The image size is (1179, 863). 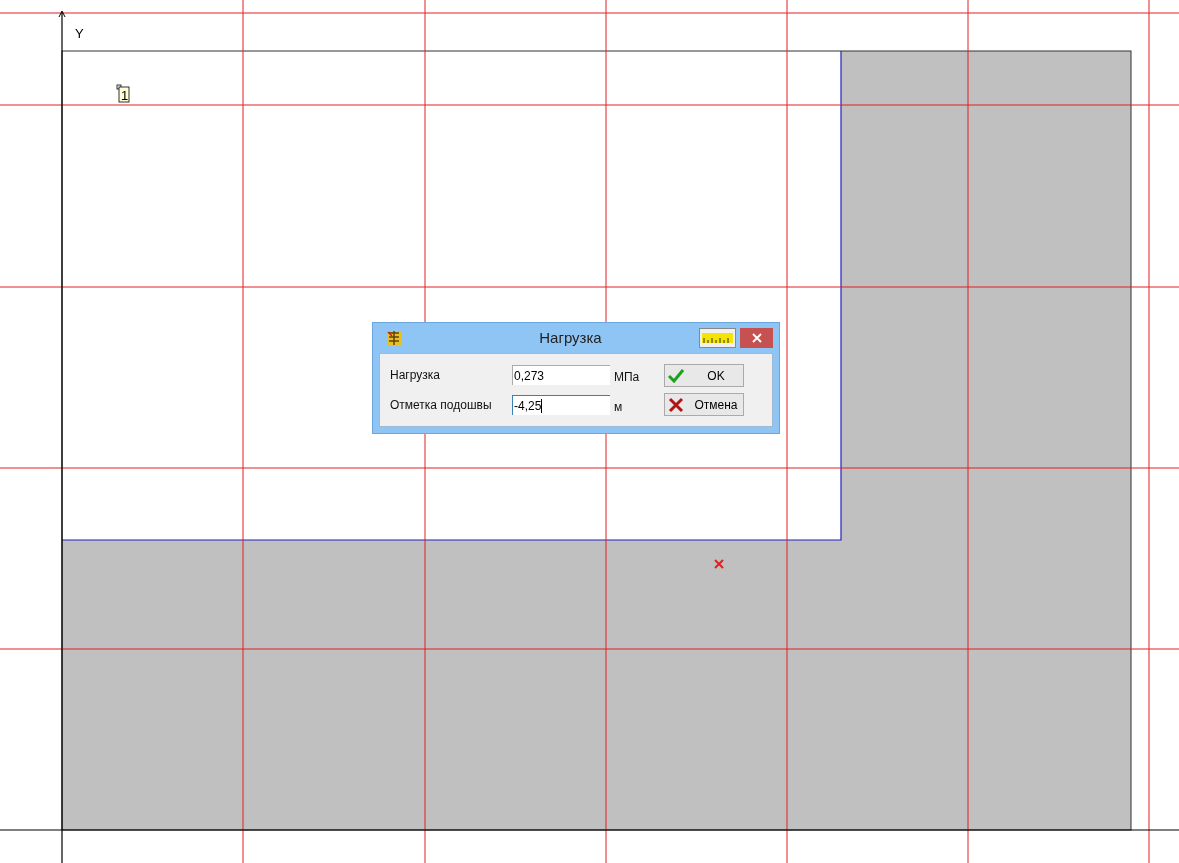 I want to click on close-button, so click(x=756, y=338).